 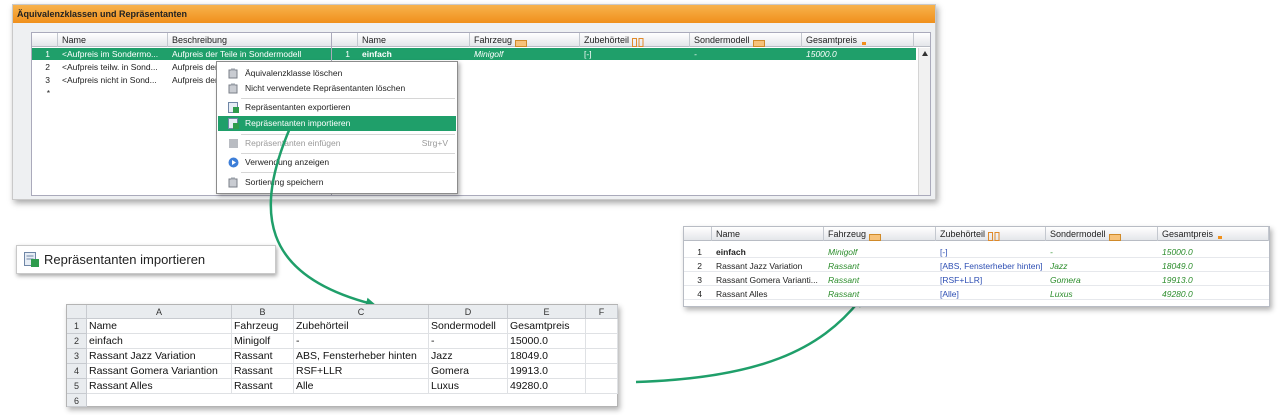 I want to click on import-callout: Repräsentanten importieren, so click(x=146, y=259).